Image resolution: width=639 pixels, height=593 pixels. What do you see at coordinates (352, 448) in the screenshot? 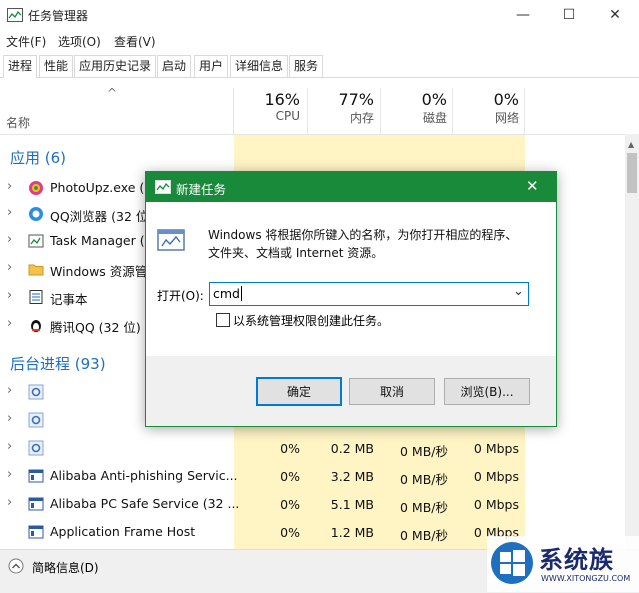
I see `mem-cell: 0.2 MB` at bounding box center [352, 448].